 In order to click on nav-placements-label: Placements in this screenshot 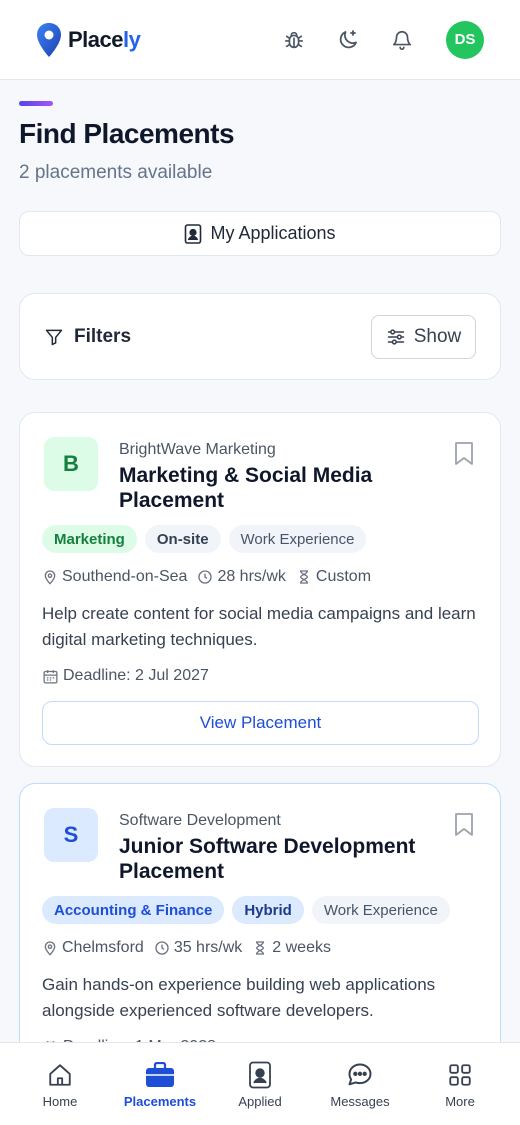, I will do `click(160, 1101)`.